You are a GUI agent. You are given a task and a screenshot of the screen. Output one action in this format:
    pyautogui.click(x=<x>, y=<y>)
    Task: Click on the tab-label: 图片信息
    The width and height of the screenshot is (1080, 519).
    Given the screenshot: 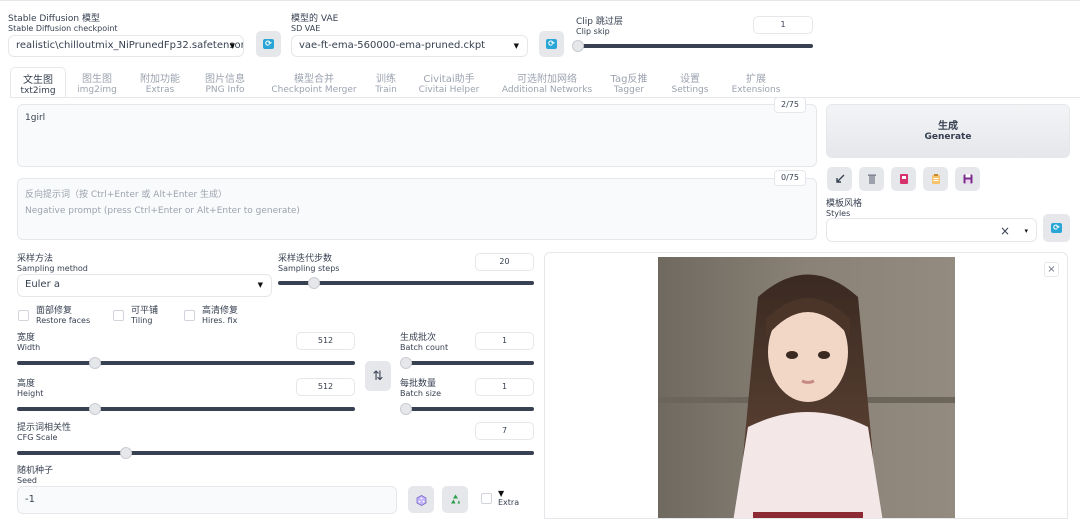 What is the action you would take?
    pyautogui.click(x=225, y=79)
    